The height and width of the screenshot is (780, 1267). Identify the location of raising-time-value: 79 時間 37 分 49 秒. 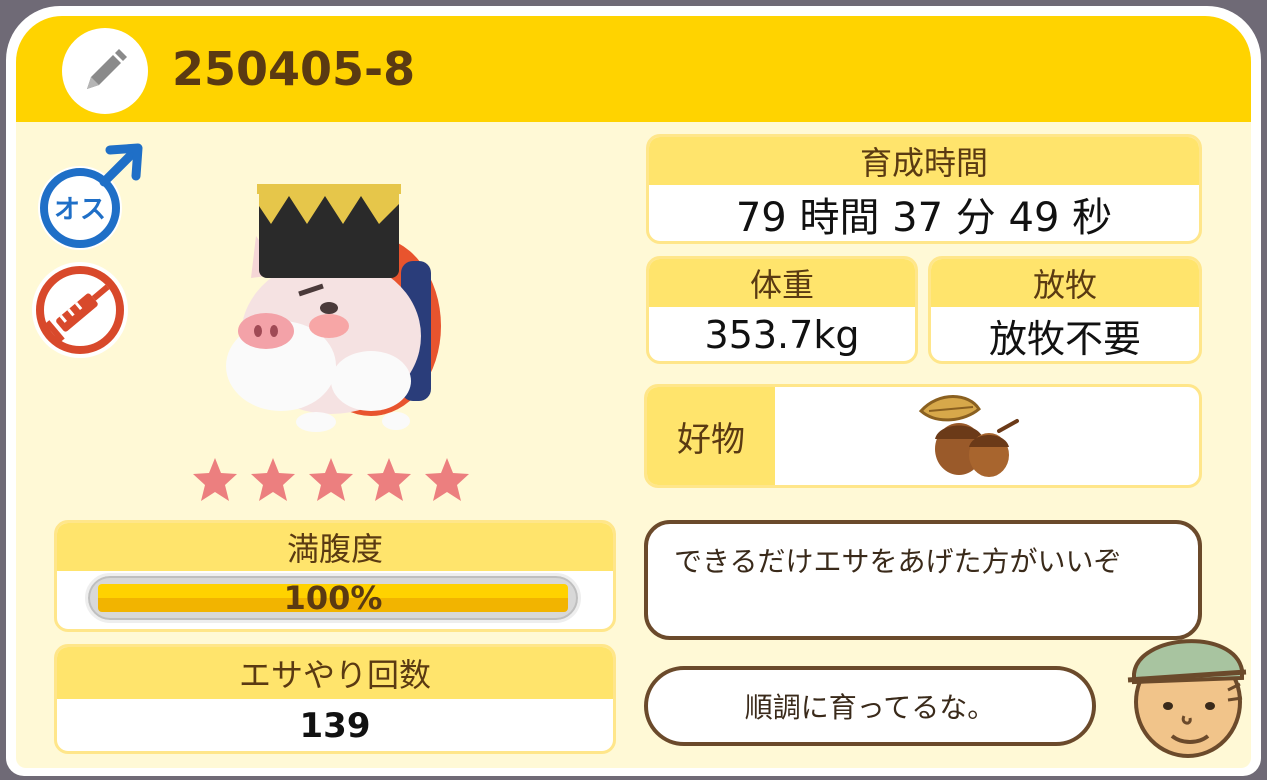
(924, 218).